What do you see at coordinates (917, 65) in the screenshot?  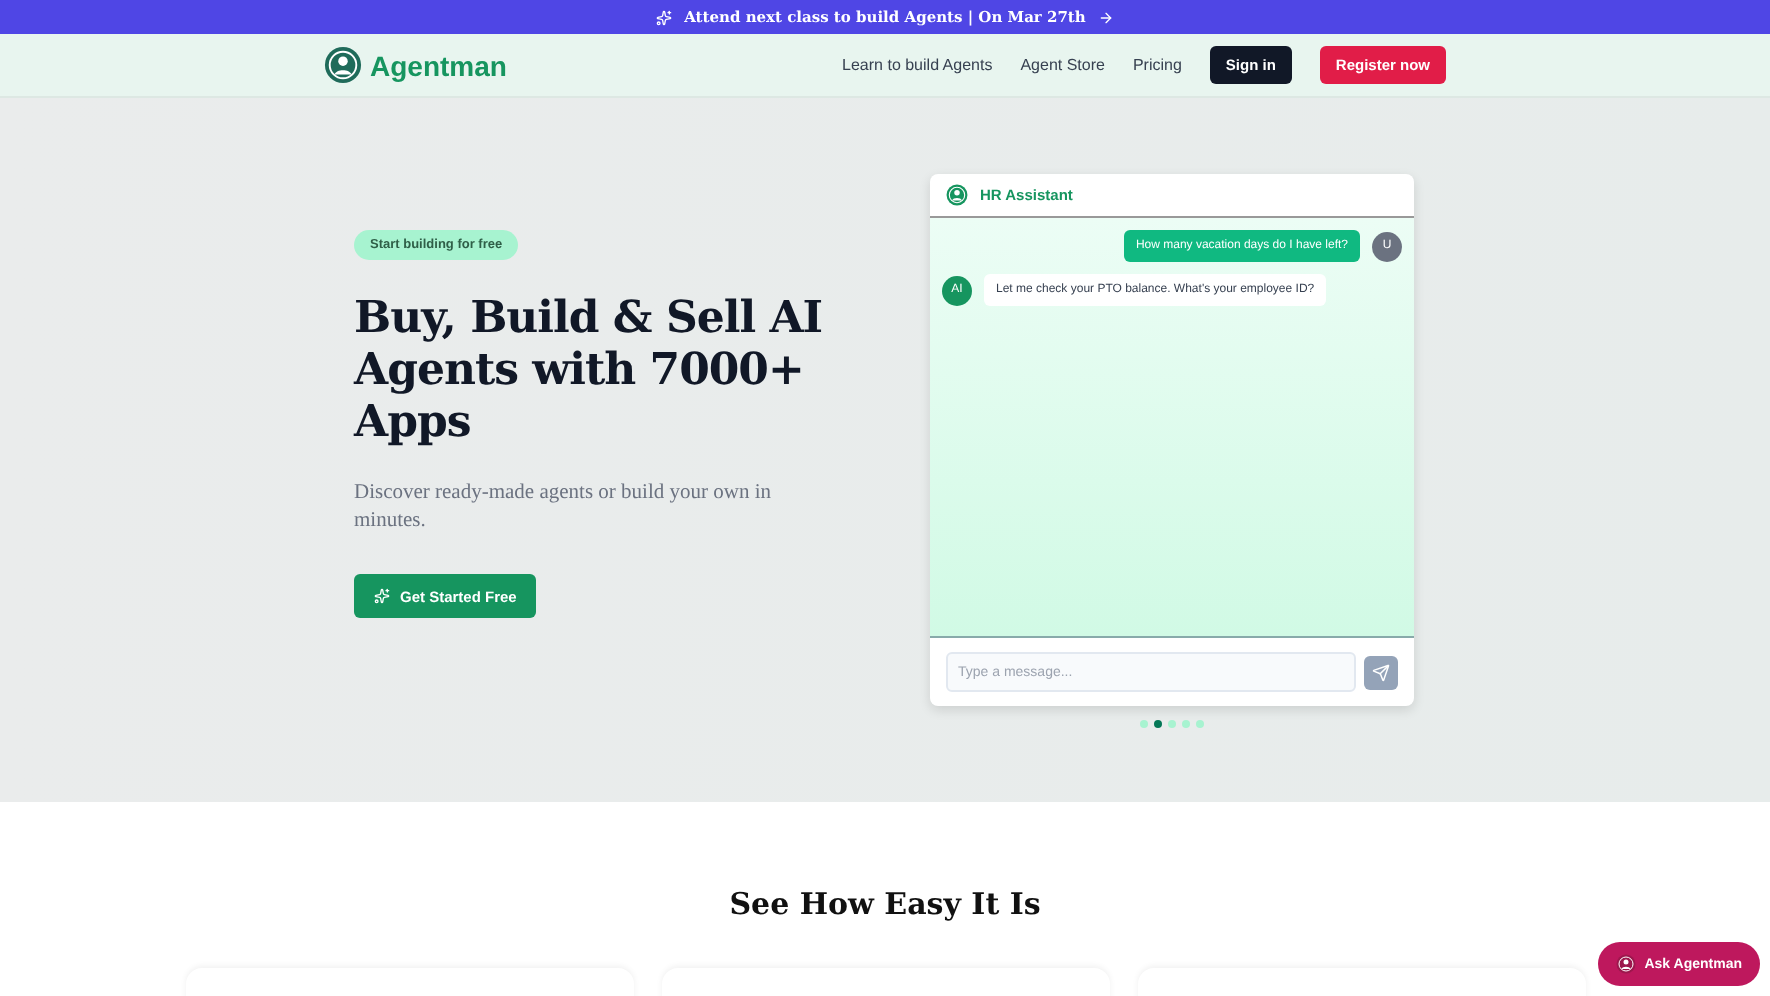 I see `nav-link: Learn to build Agents` at bounding box center [917, 65].